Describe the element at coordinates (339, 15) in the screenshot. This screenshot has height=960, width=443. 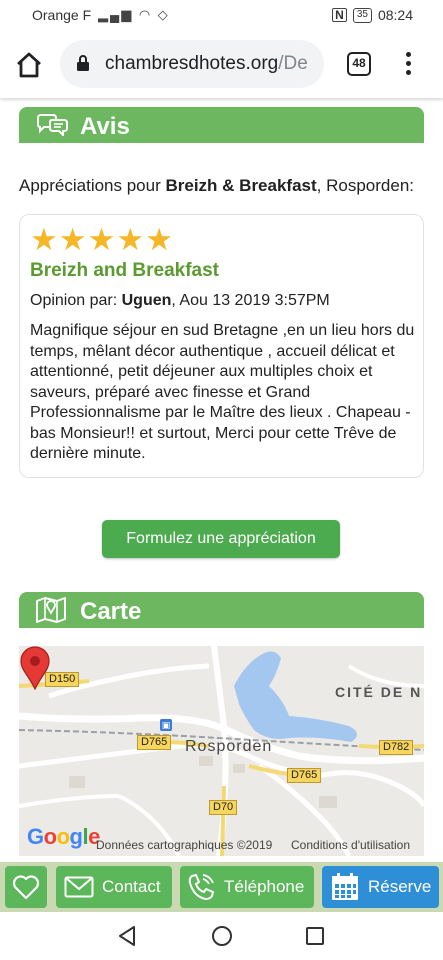
I see `nfc-icon: N` at that location.